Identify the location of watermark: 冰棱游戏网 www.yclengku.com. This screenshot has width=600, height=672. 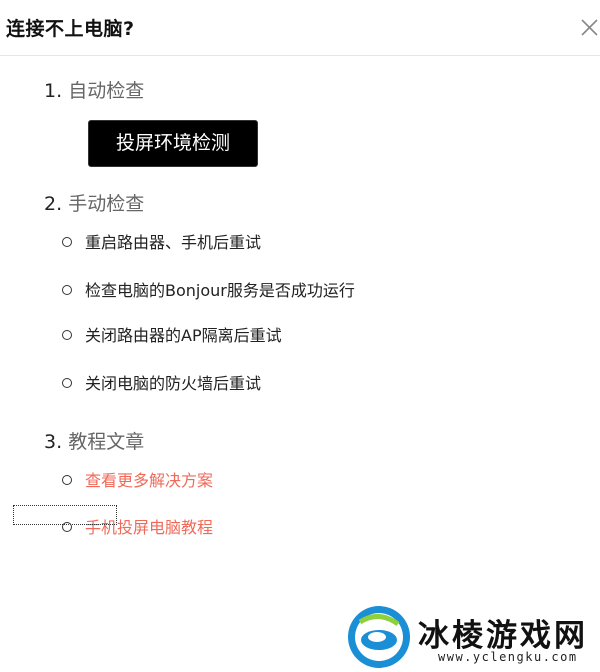
(471, 637).